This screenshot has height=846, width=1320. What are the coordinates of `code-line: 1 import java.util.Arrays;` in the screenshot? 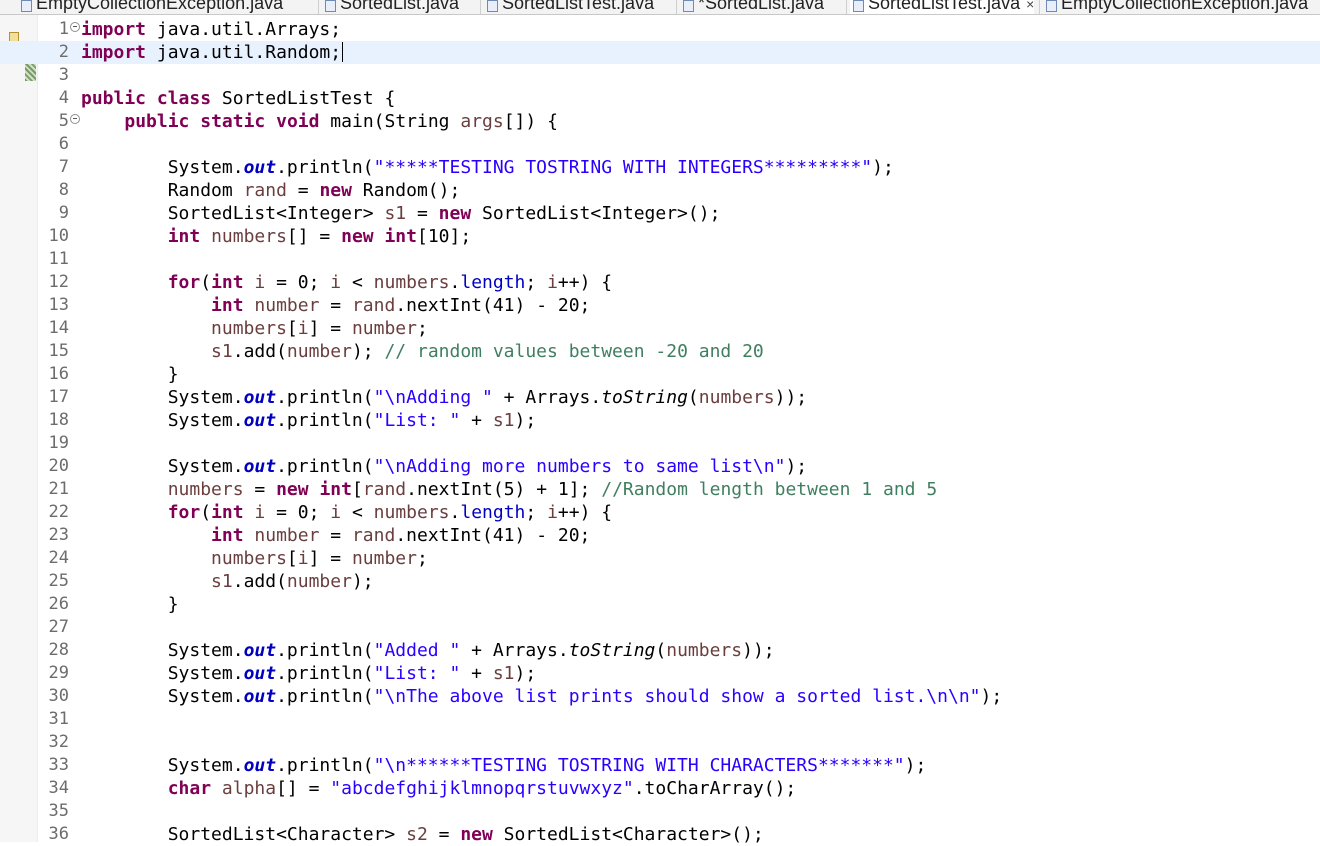 It's located at (660, 29).